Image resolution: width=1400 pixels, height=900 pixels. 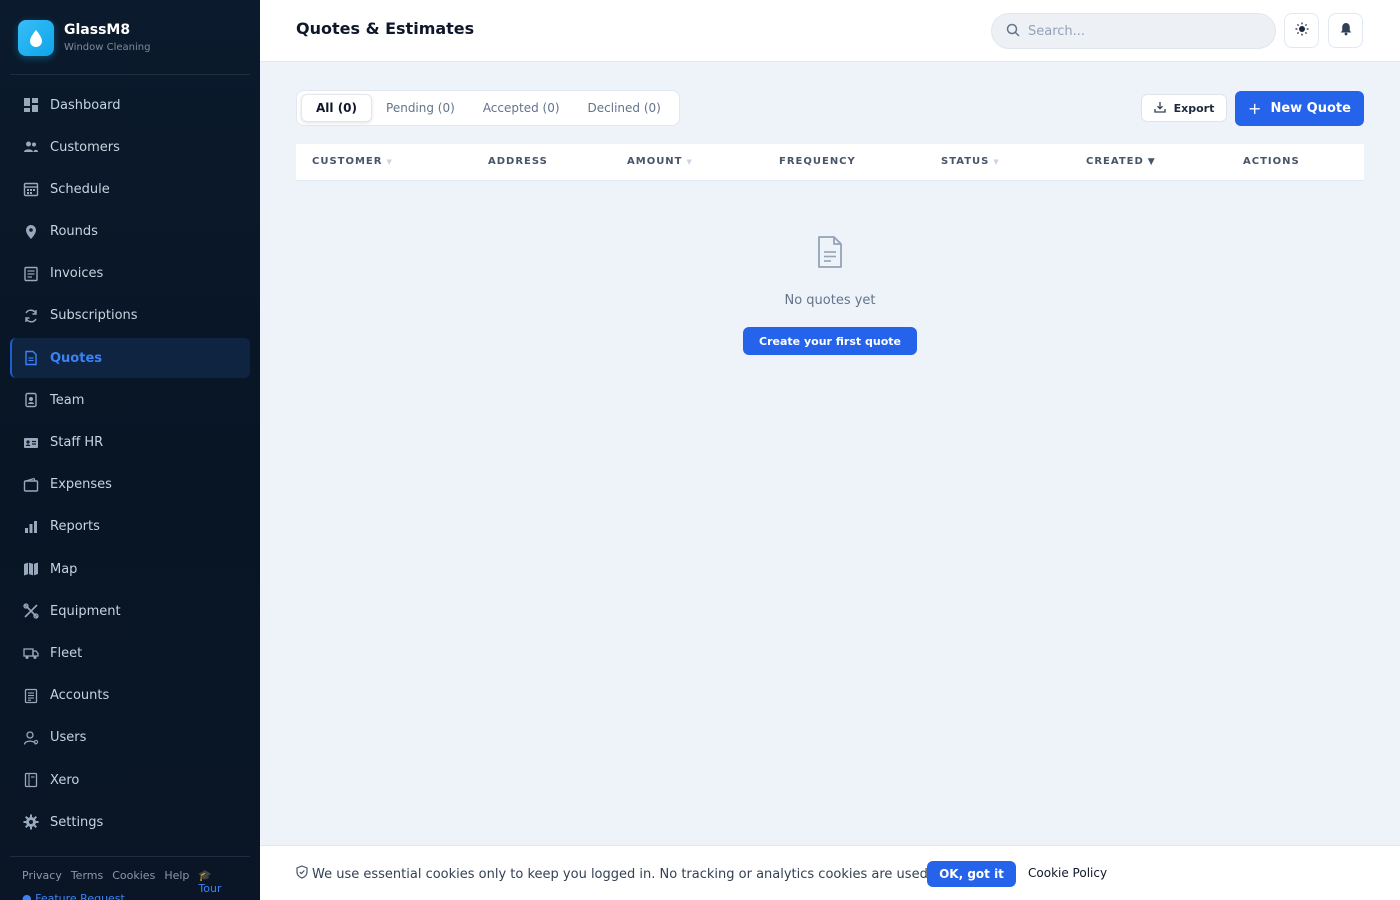 What do you see at coordinates (385, 28) in the screenshot?
I see `page-title: Quotes & Estimates` at bounding box center [385, 28].